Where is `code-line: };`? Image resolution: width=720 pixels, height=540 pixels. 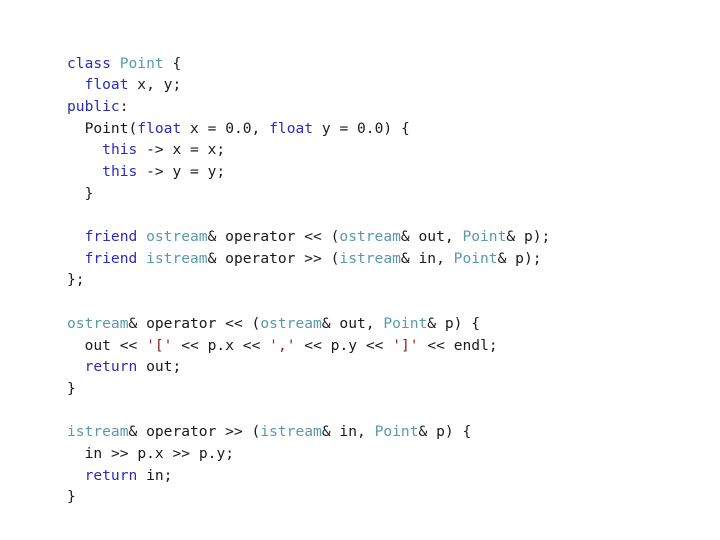 code-line: }; is located at coordinates (377, 280).